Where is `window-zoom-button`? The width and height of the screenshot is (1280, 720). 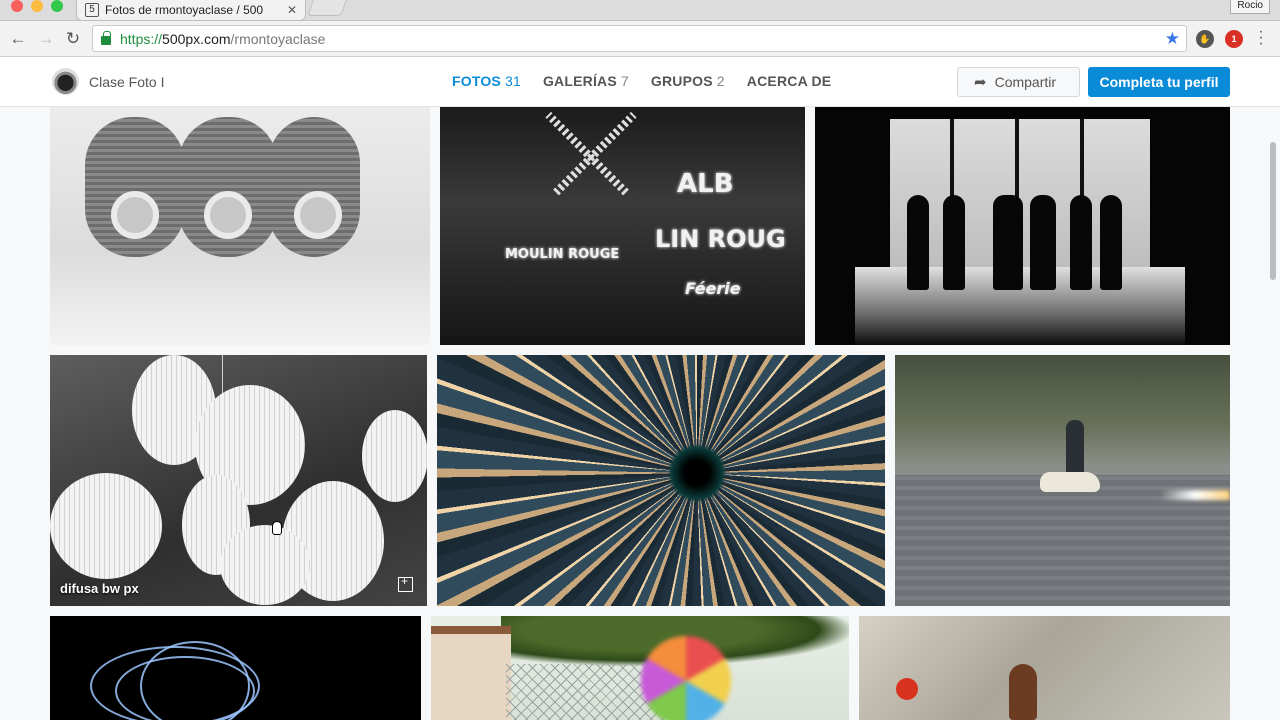
window-zoom-button is located at coordinates (57, 6).